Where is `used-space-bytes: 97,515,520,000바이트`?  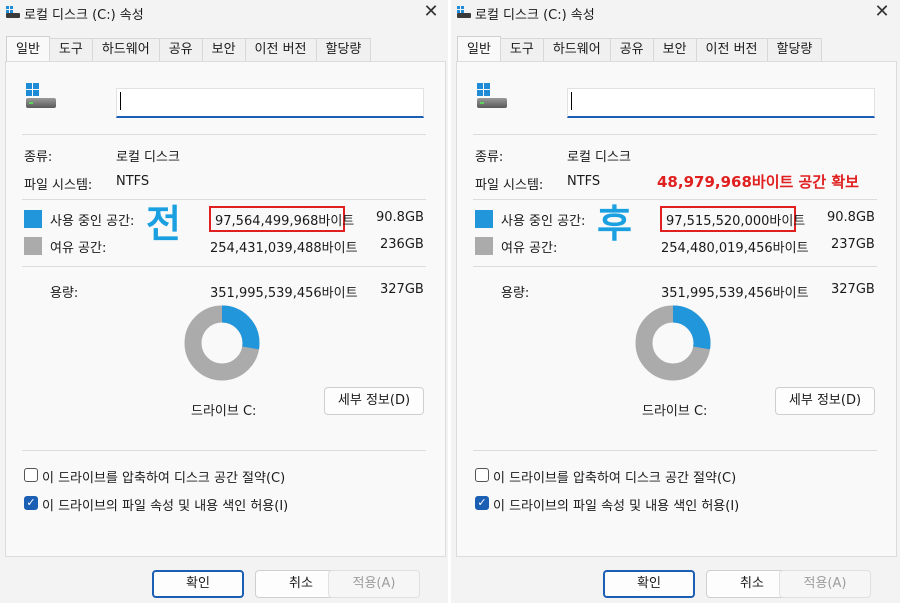 used-space-bytes: 97,515,520,000바이트 is located at coordinates (736, 221).